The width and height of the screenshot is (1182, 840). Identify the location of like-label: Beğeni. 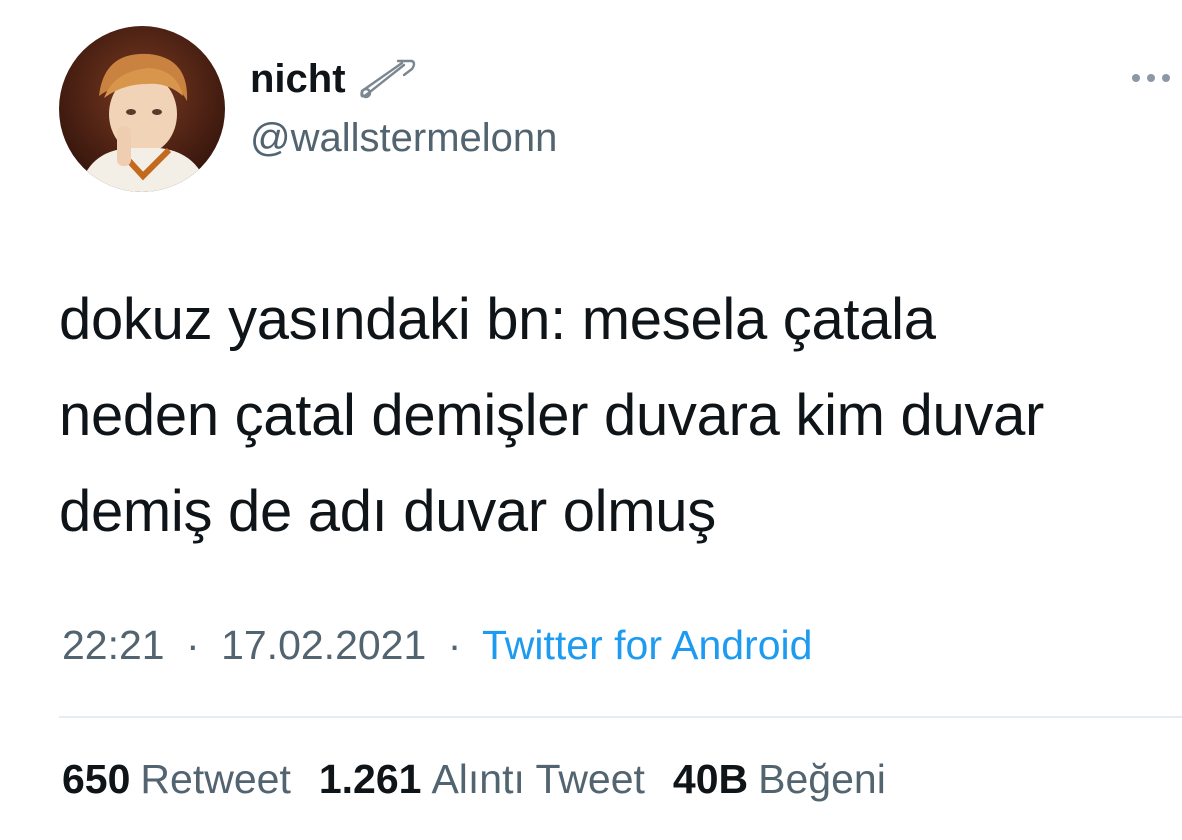
(822, 779).